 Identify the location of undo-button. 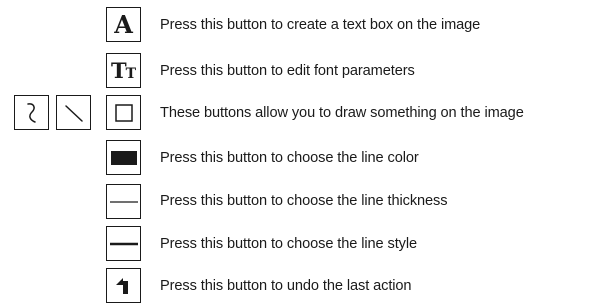
(123, 285).